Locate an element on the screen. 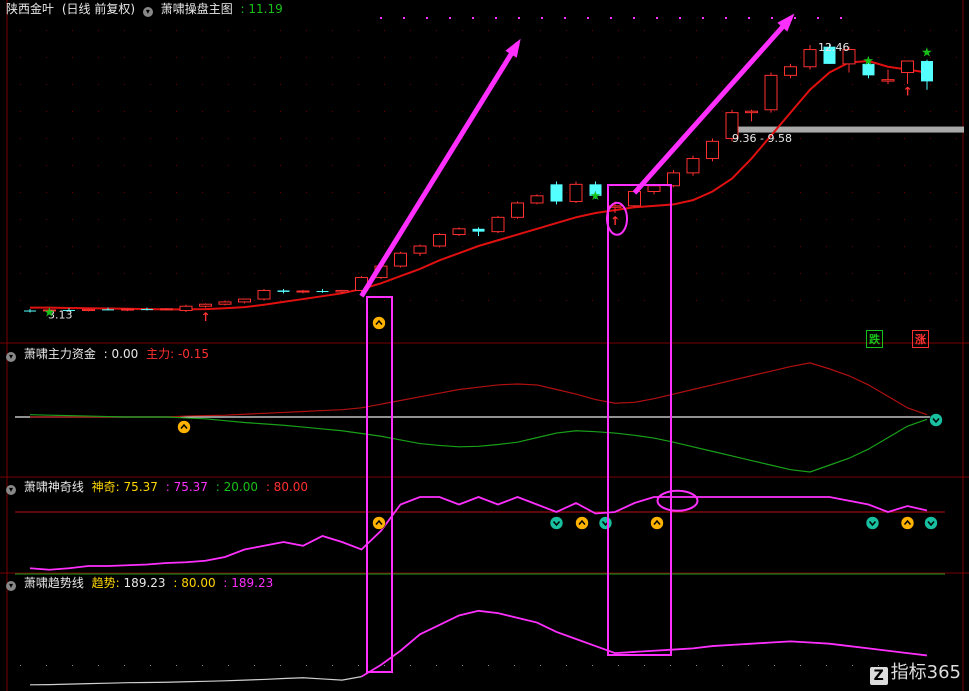 This screenshot has height=691, width=969. trend-name: 萧啸趋势线 is located at coordinates (54, 583).